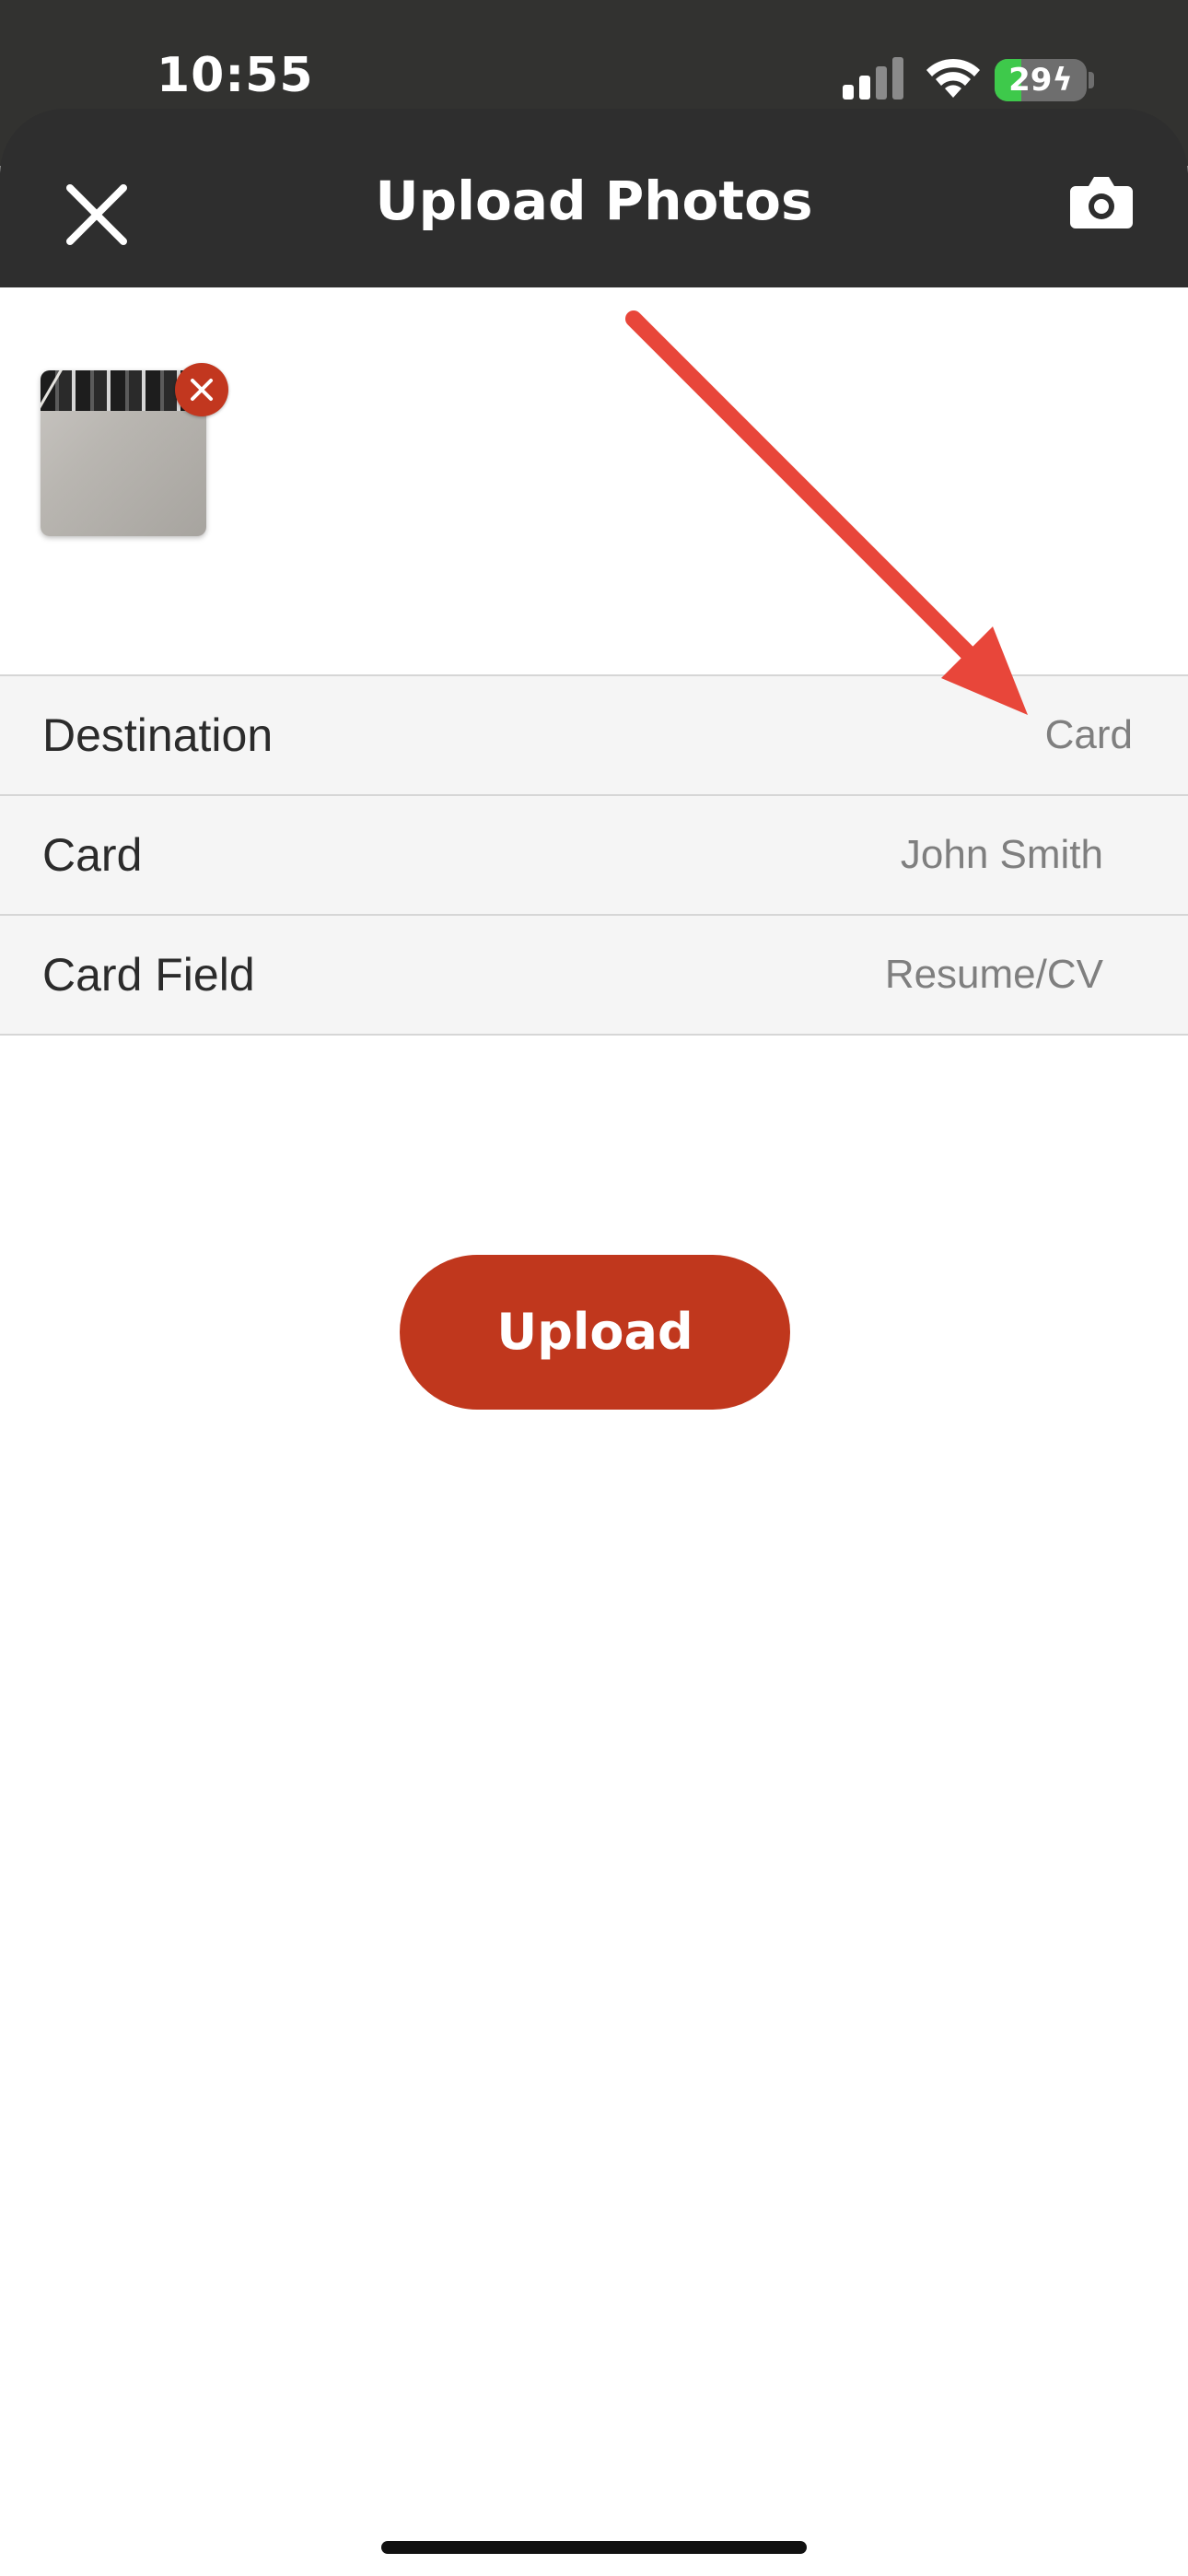 Image resolution: width=1188 pixels, height=2576 pixels. Describe the element at coordinates (595, 1332) in the screenshot. I see `upload-button: Upload` at that location.